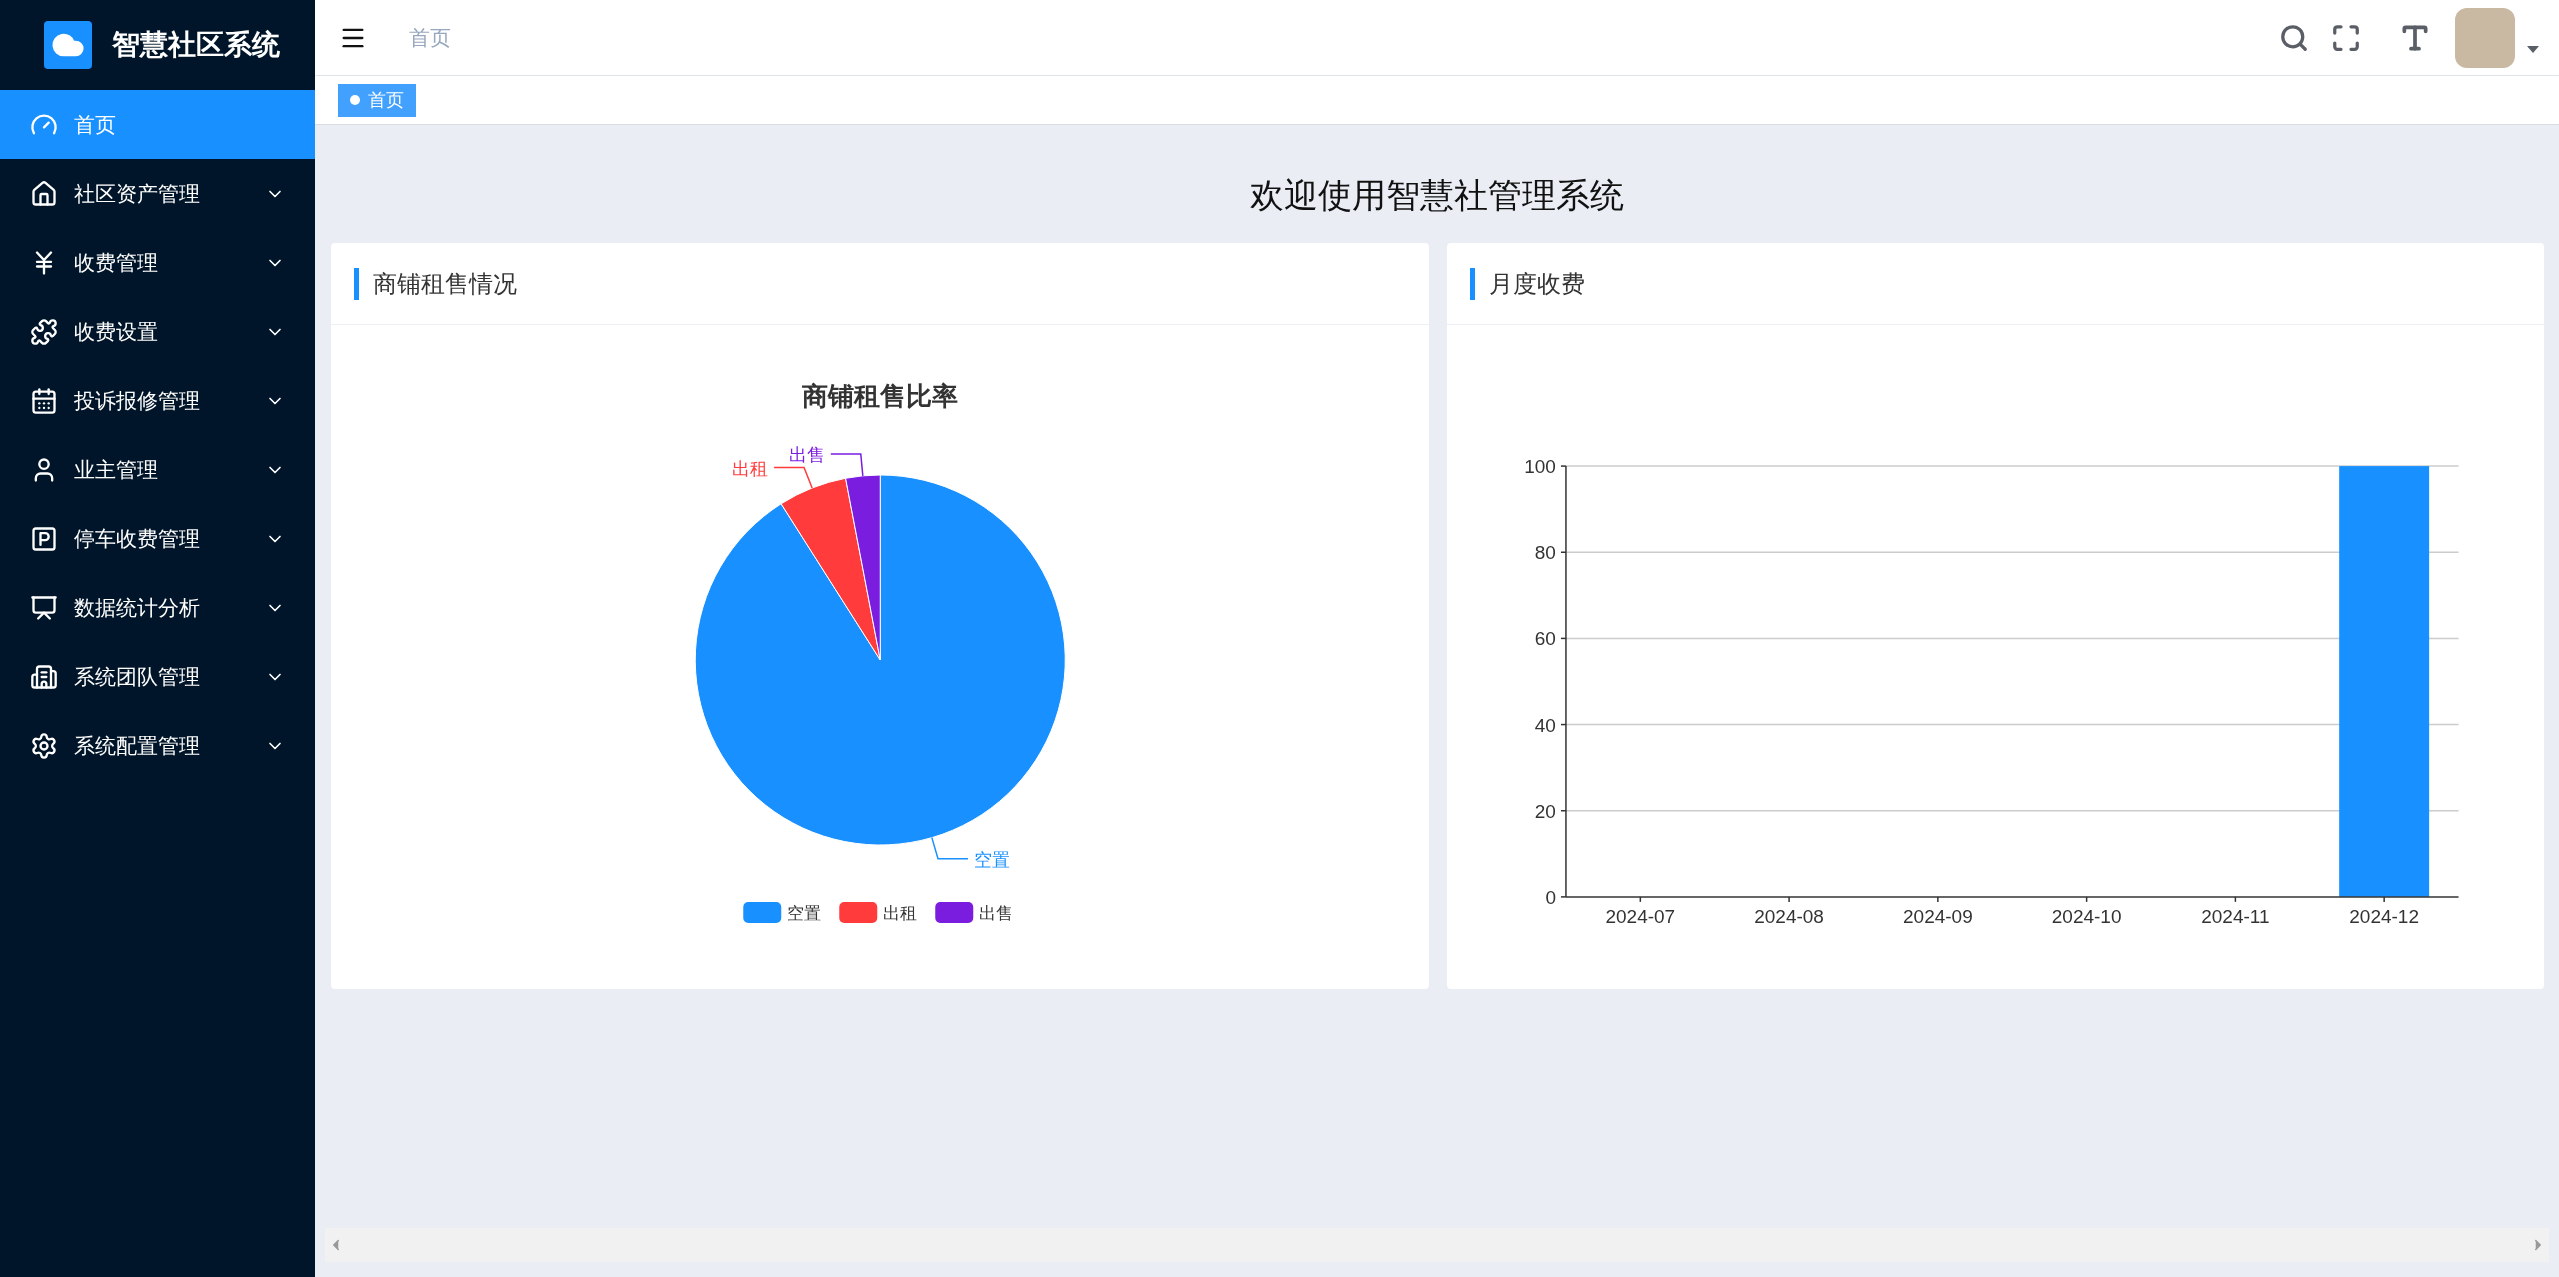 This screenshot has width=2559, height=1277. Describe the element at coordinates (44, 538) in the screenshot. I see `parking-icon` at that location.